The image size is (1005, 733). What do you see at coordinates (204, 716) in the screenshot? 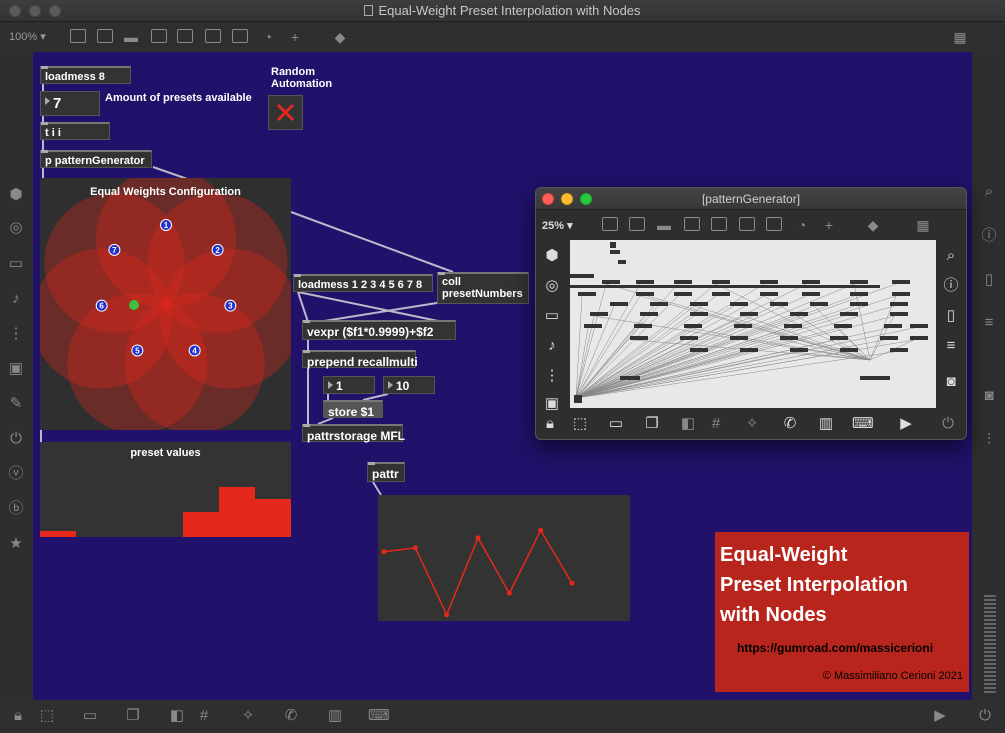
I see `grid-snap-icon: #` at bounding box center [204, 716].